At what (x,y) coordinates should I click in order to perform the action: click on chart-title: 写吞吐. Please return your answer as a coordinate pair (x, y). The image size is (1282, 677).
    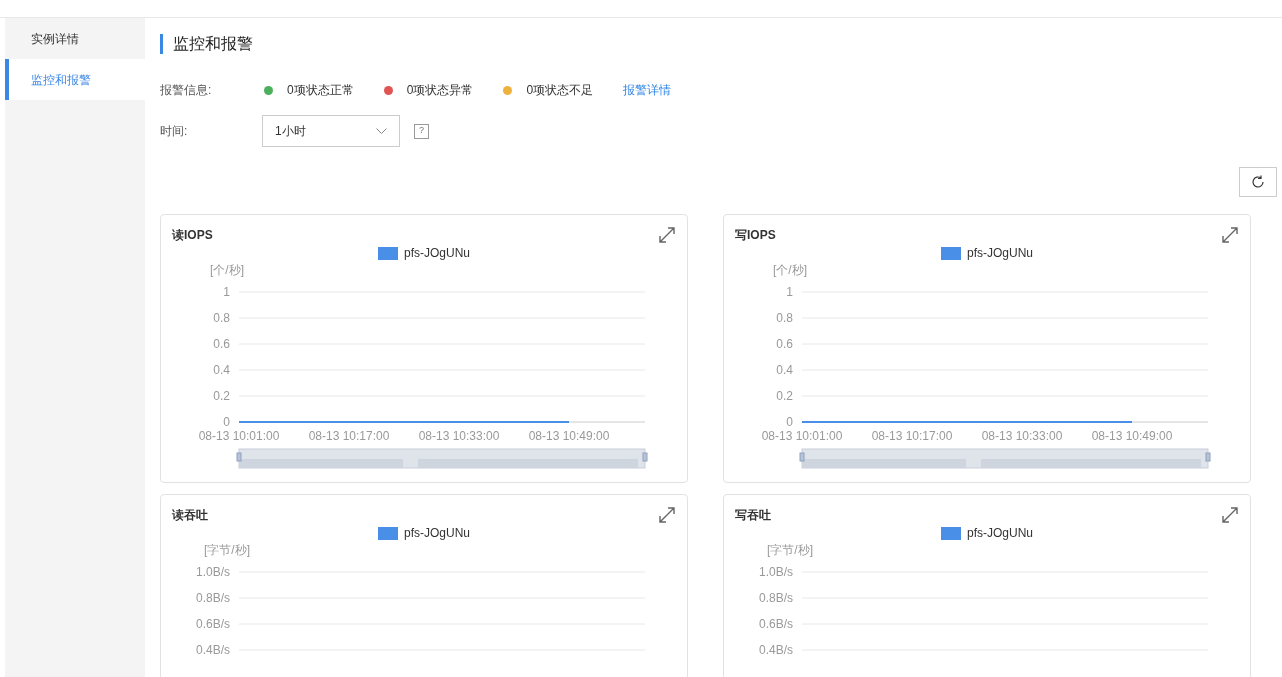
    Looking at the image, I should click on (753, 515).